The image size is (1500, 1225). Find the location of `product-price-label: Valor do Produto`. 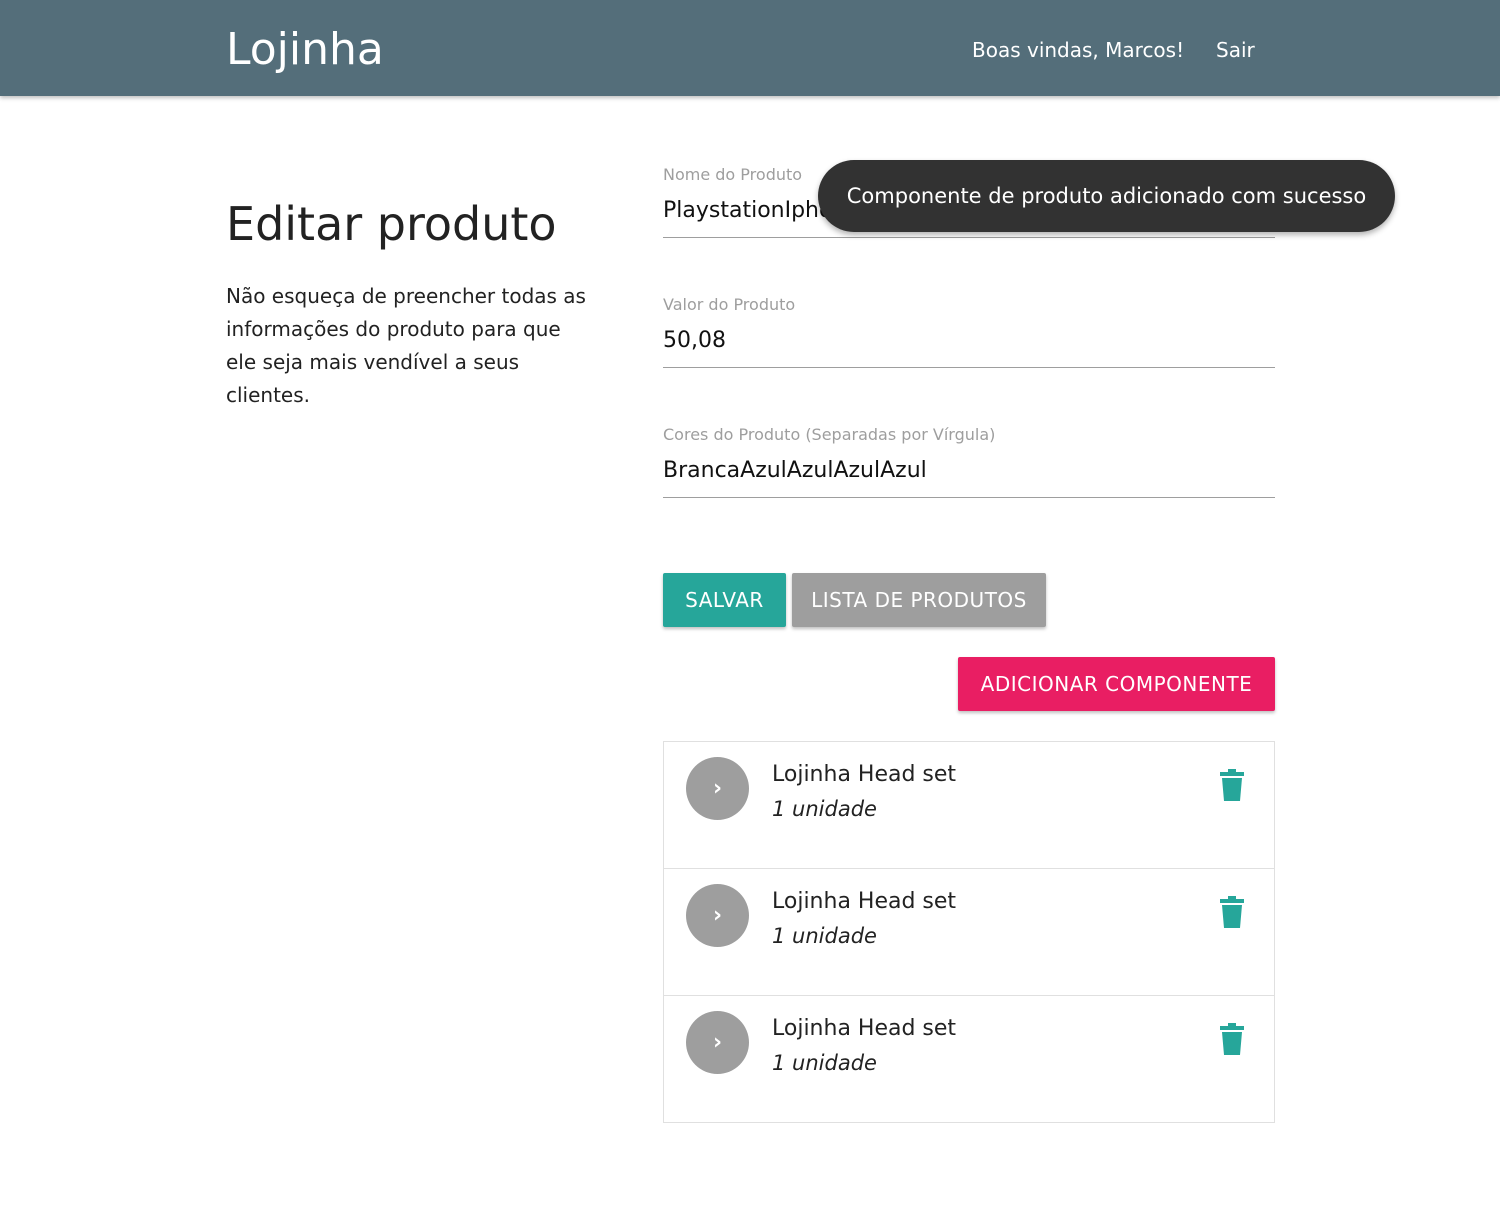

product-price-label: Valor do Produto is located at coordinates (729, 304).